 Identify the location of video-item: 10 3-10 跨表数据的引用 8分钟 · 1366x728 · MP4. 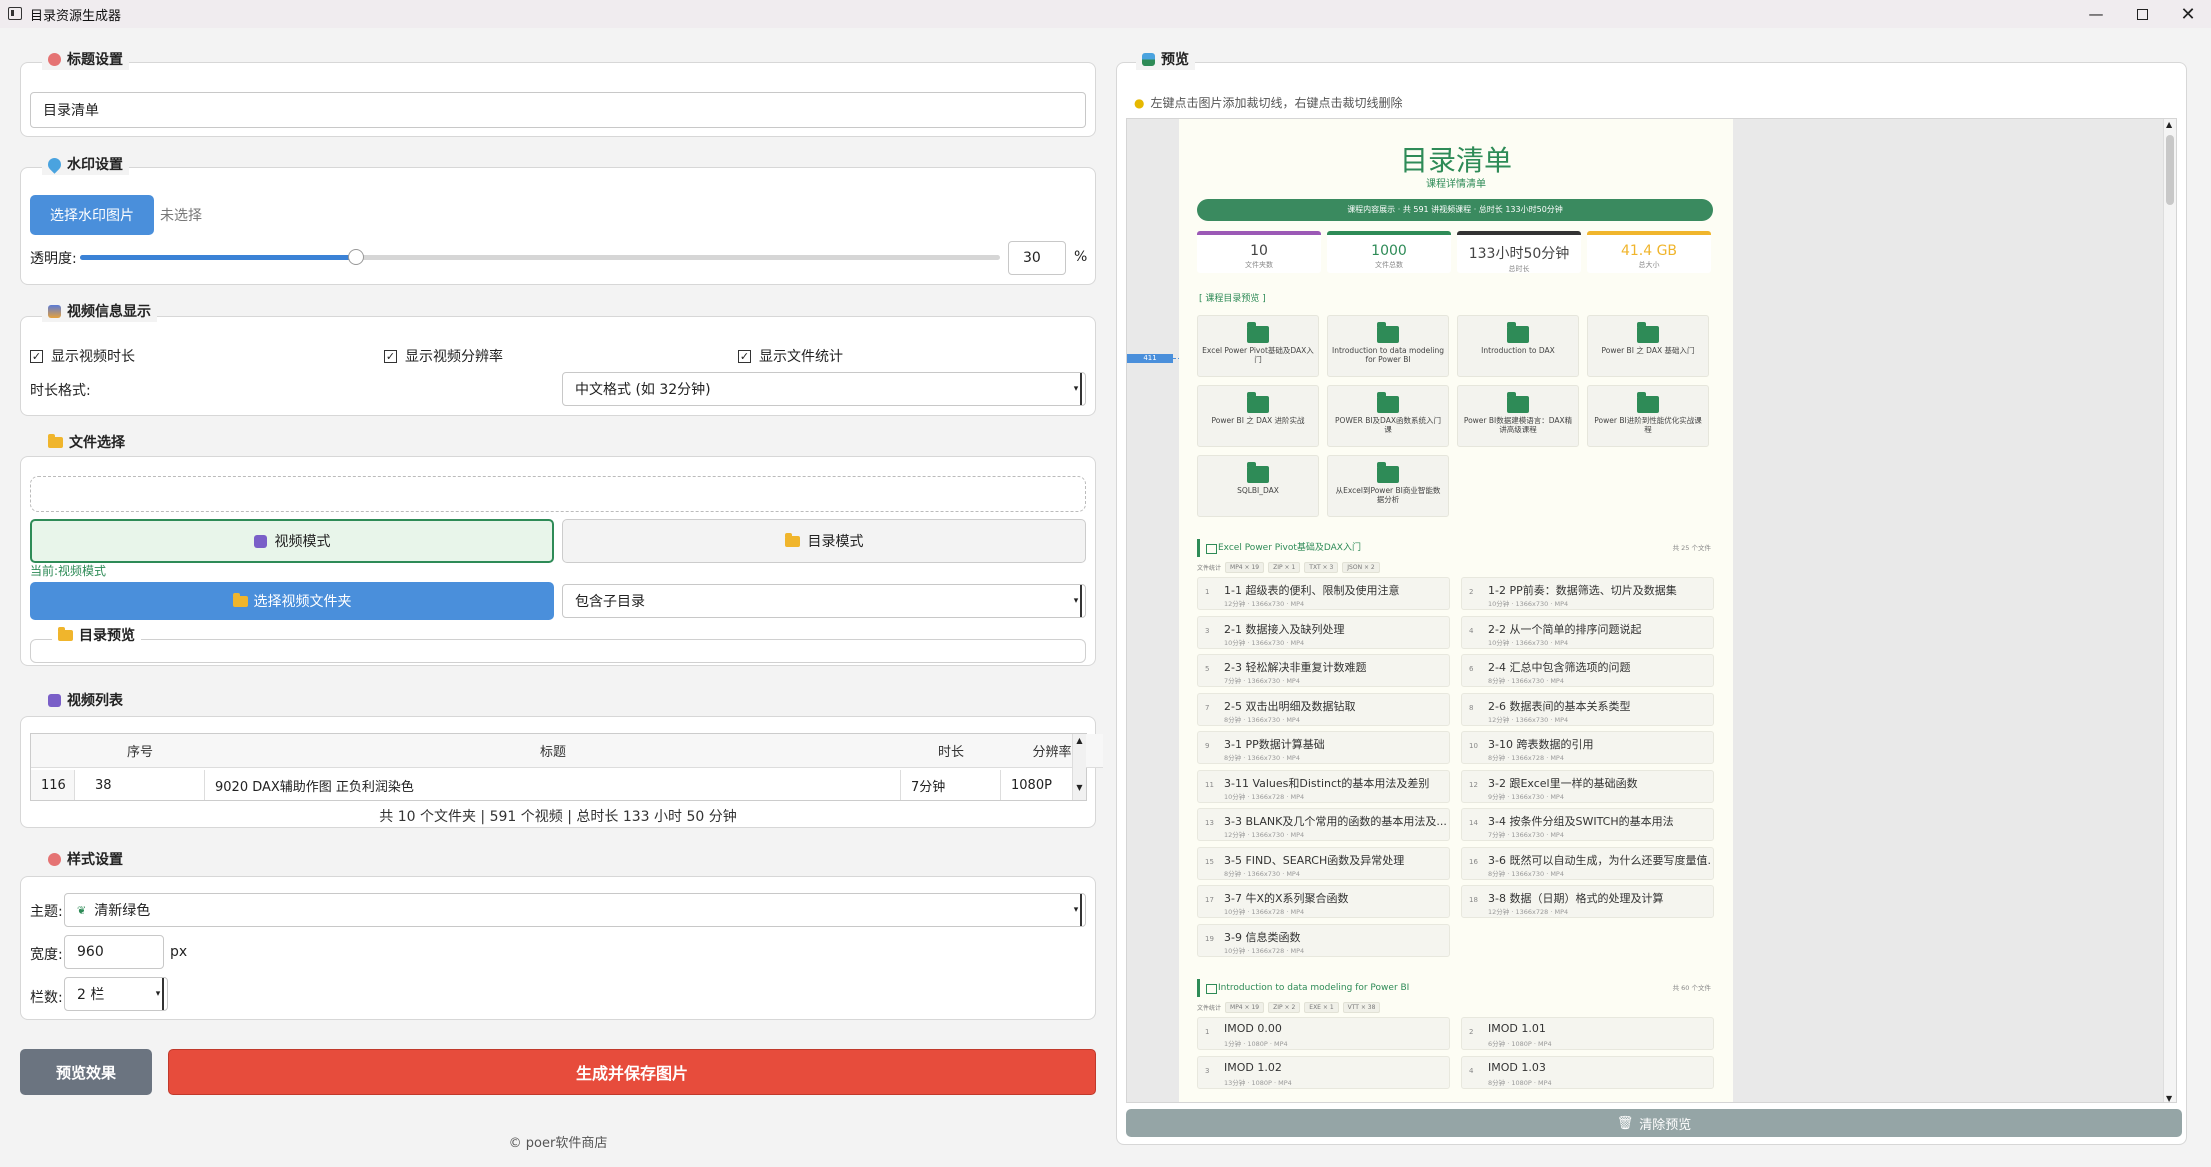
(1587, 747).